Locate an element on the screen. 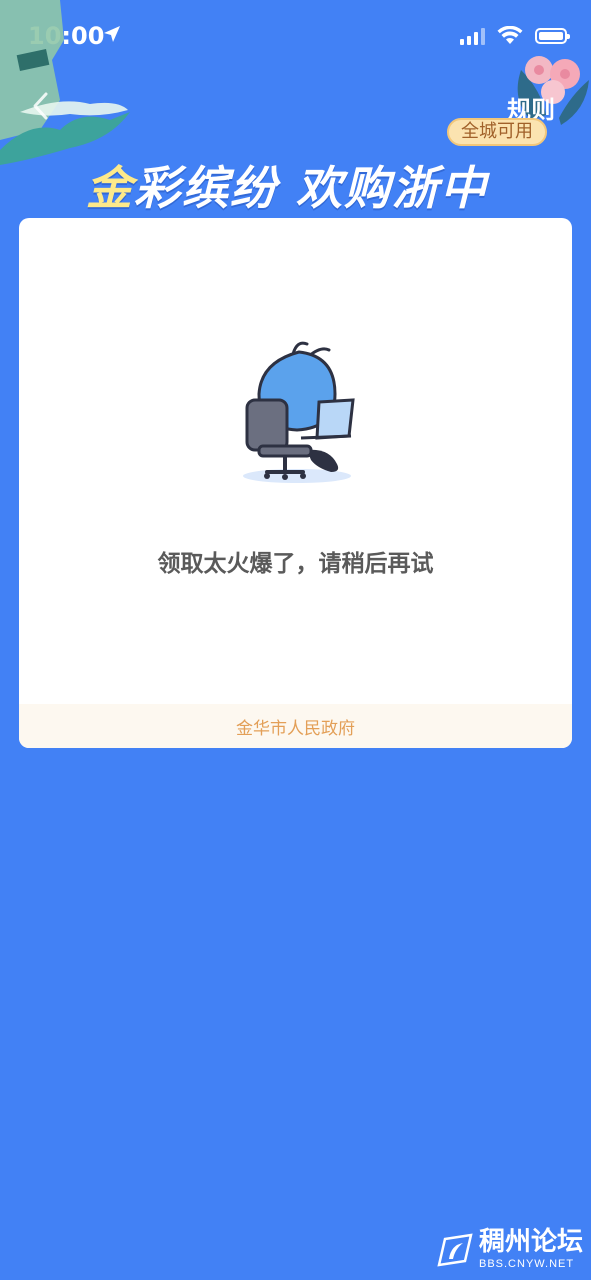  banner-title-gold: 金 is located at coordinates (110, 188).